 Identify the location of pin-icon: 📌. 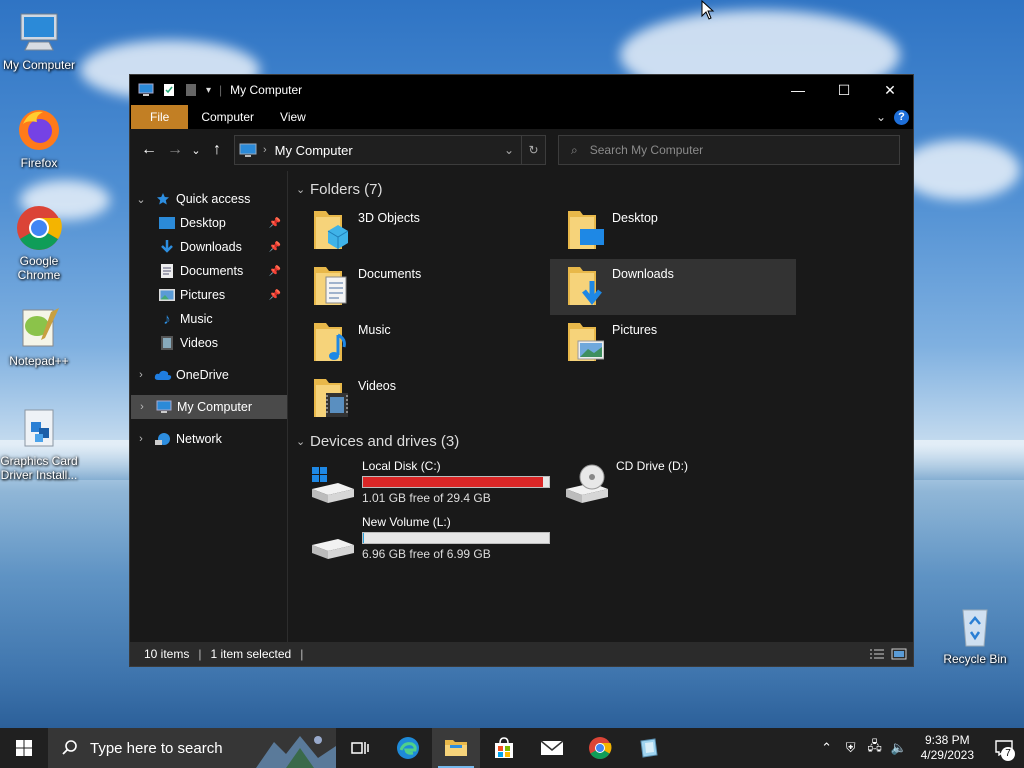
(274, 295).